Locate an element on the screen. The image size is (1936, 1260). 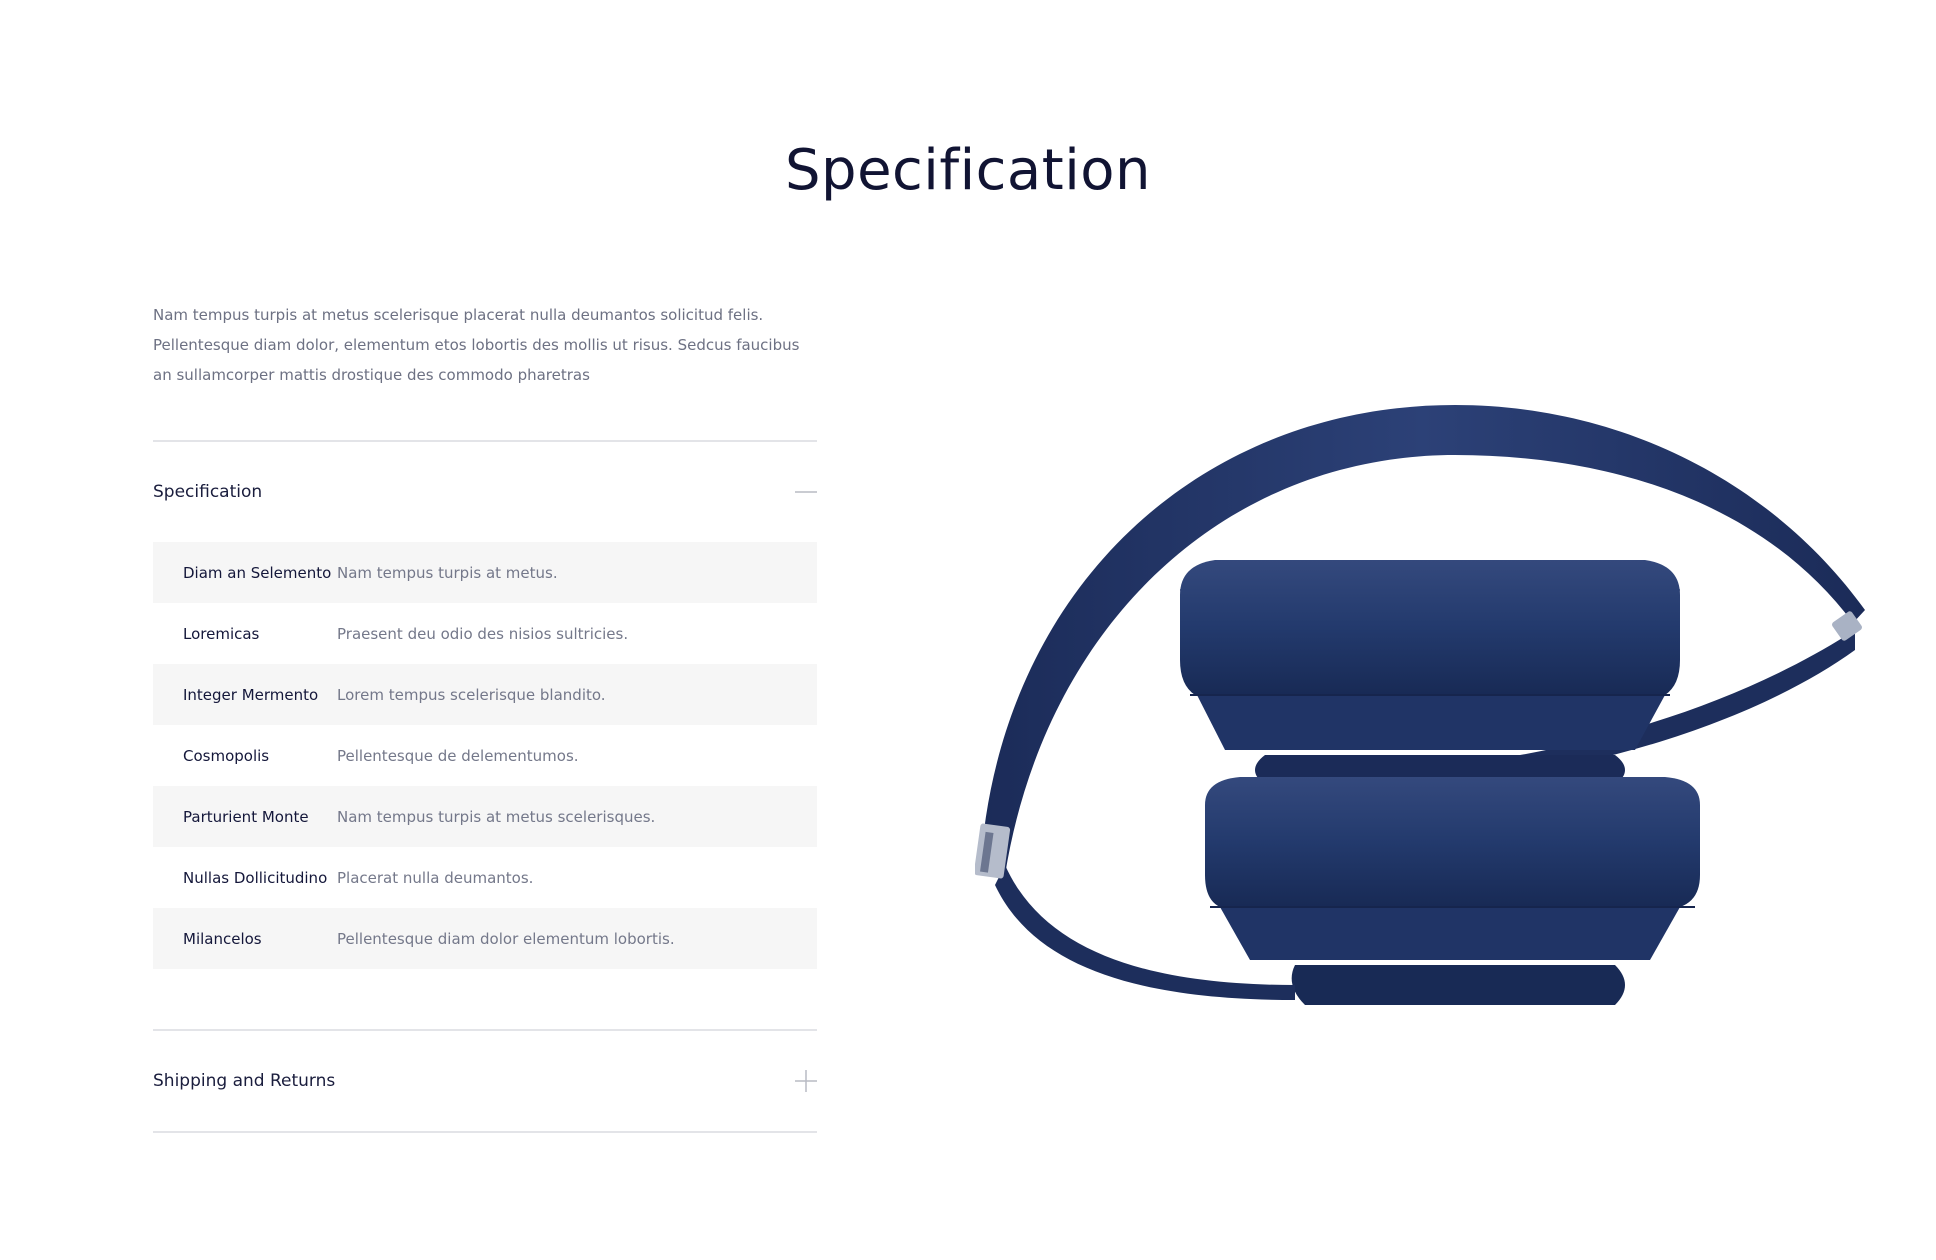
spec-value: Lorem tempus scelerisque blandito. is located at coordinates (471, 694).